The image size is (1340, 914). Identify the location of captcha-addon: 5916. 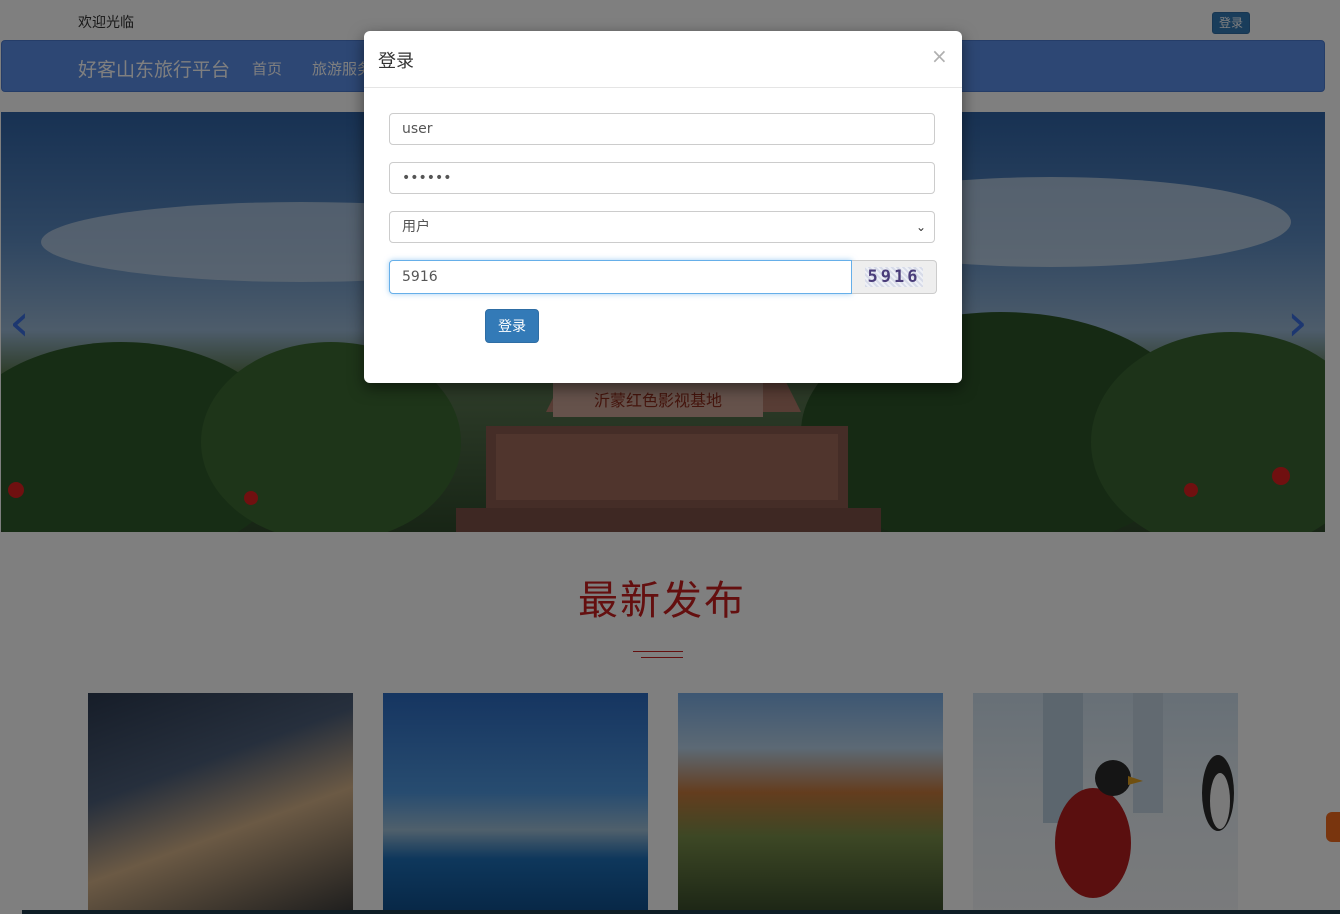
(894, 277).